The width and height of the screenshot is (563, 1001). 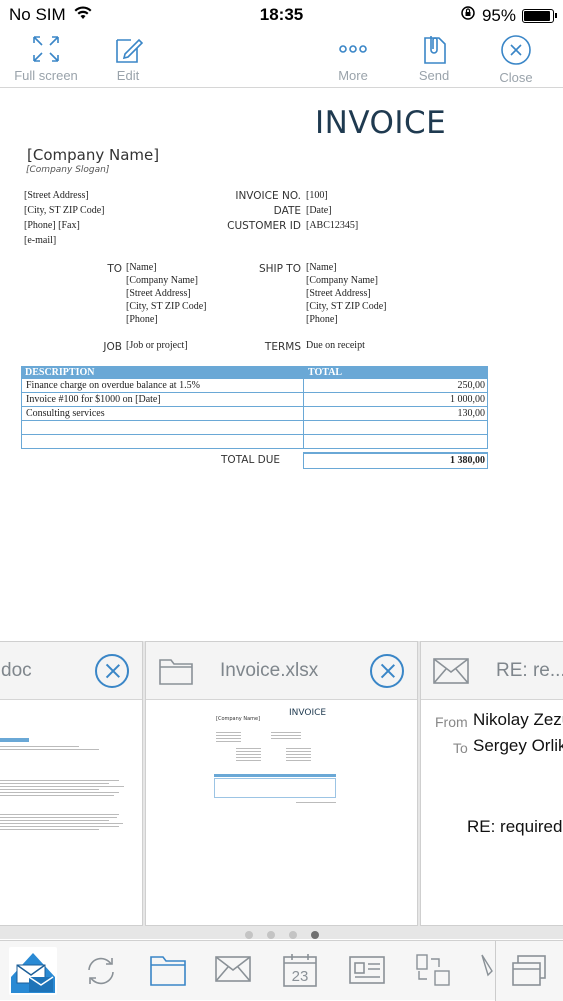 What do you see at coordinates (163, 413) in the screenshot?
I see `line-description: Consulting services` at bounding box center [163, 413].